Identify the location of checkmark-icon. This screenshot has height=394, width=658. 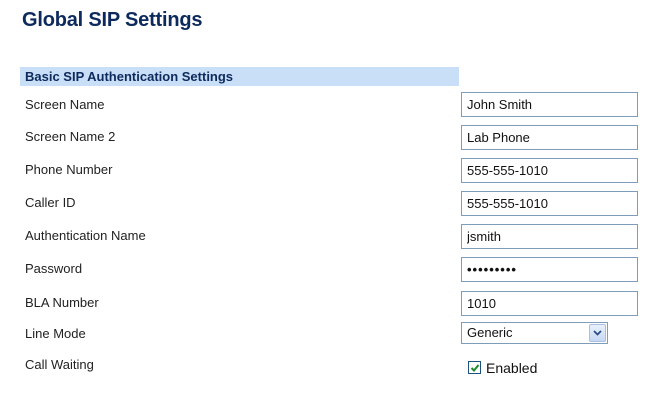
(475, 368).